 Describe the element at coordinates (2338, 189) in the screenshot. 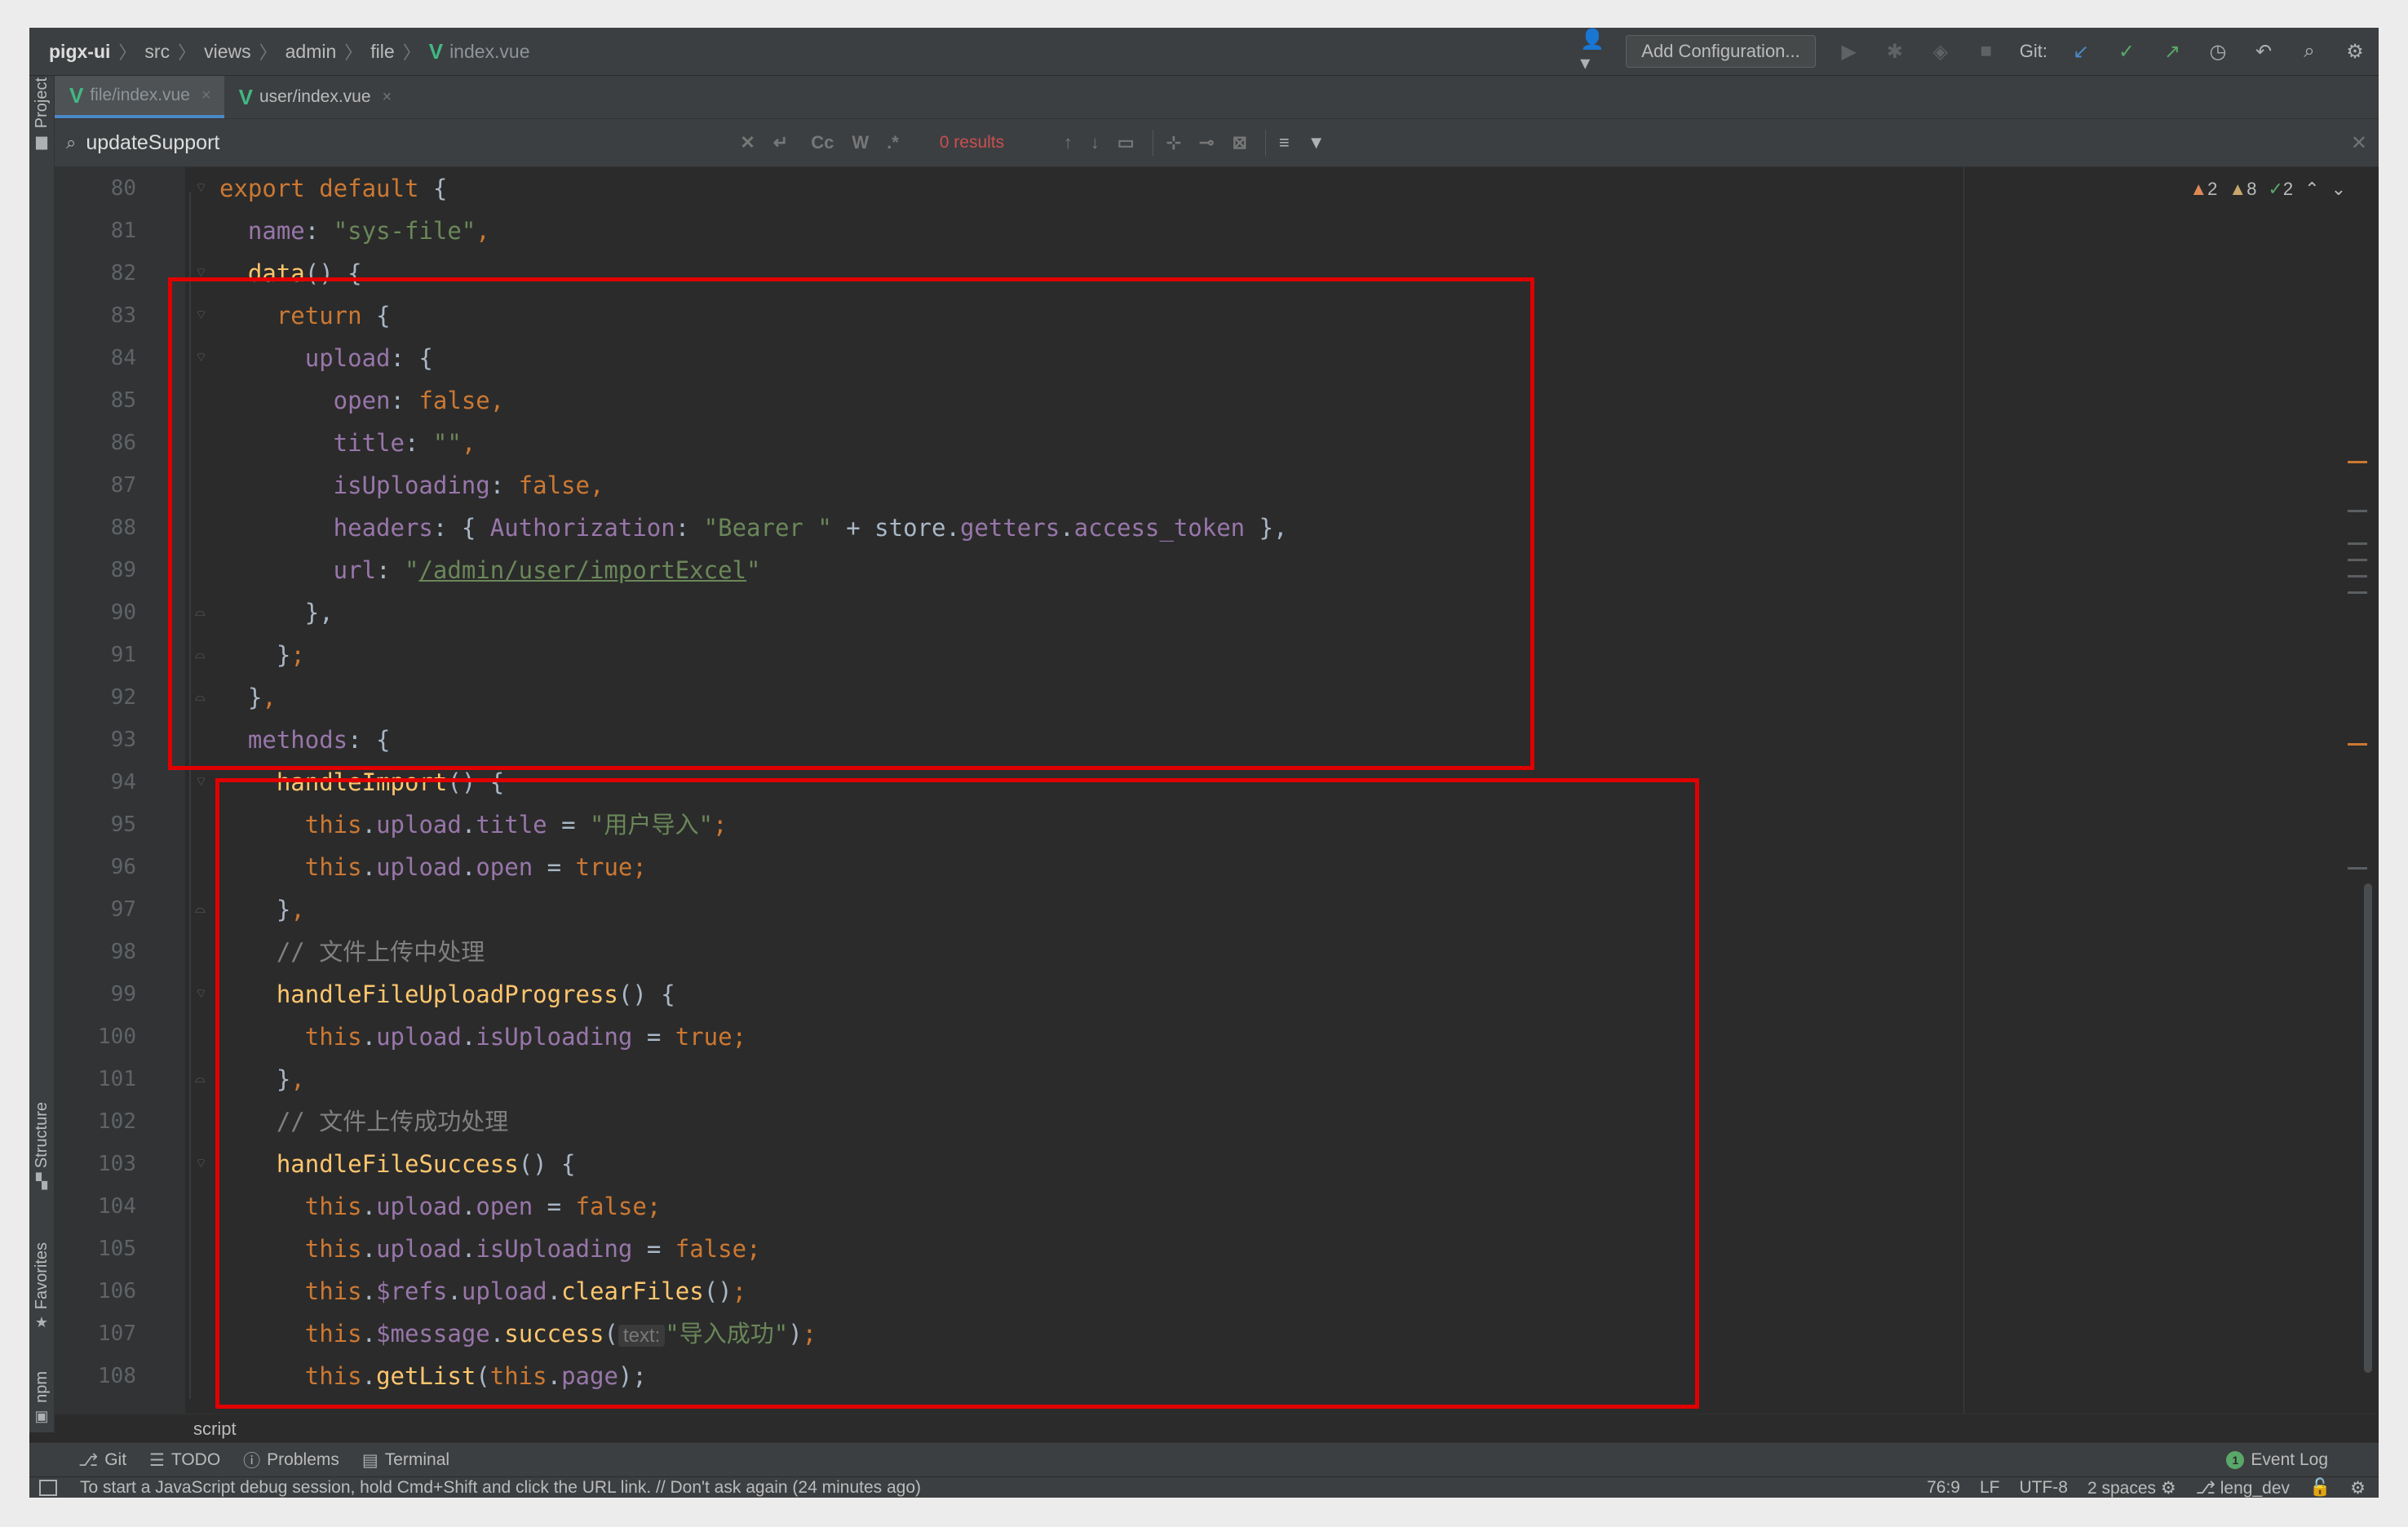

I see `next-highlight-icon: ⌄` at that location.